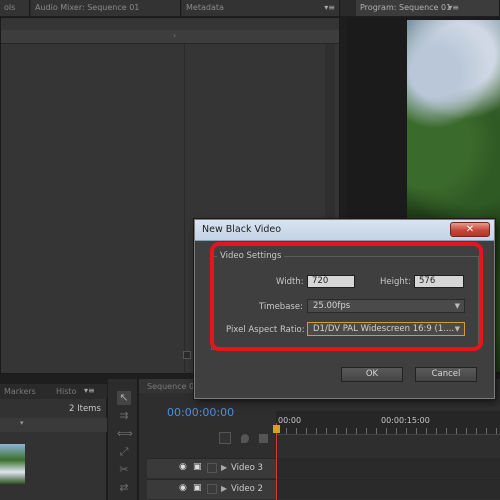  What do you see at coordinates (446, 374) in the screenshot?
I see `cancel-button: Cancel` at bounding box center [446, 374].